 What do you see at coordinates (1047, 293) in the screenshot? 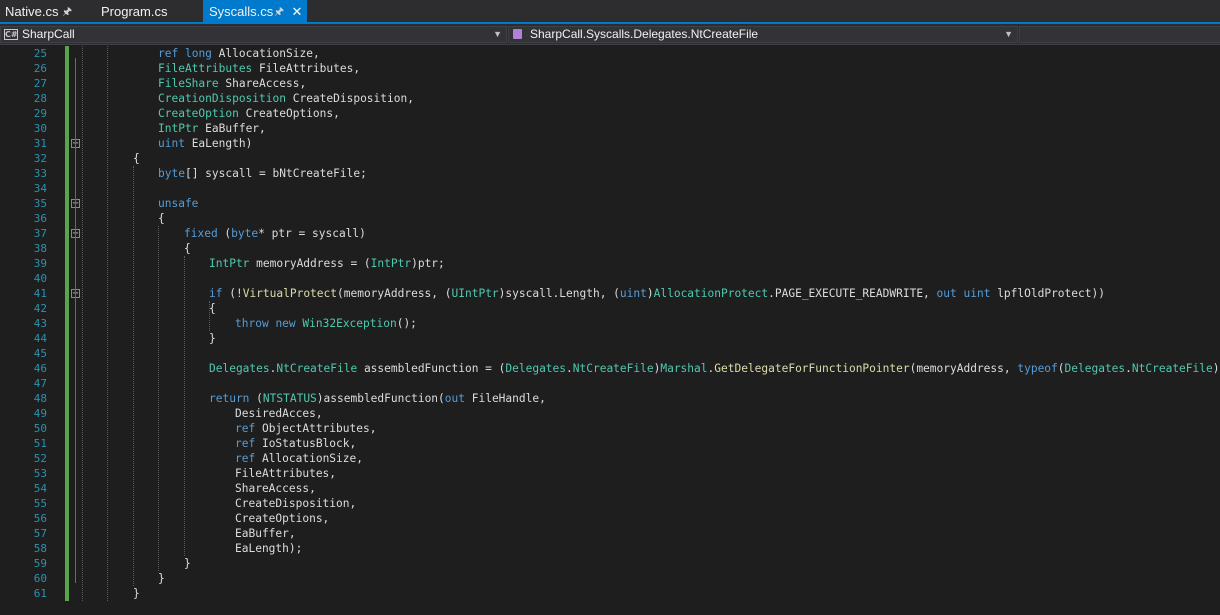
I see `code-token: lpflOldProtect))` at bounding box center [1047, 293].